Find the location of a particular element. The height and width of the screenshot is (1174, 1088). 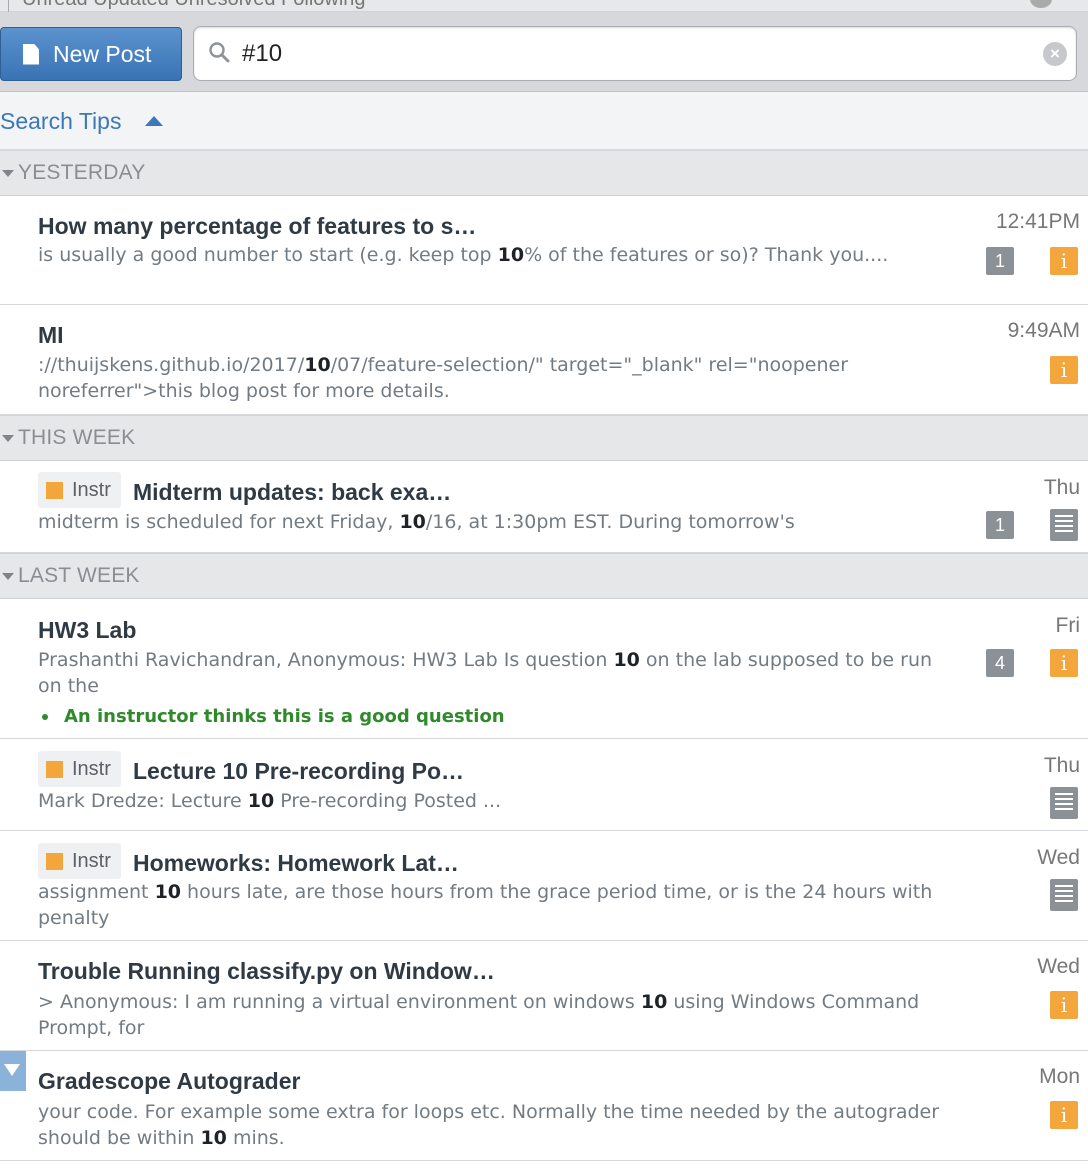

group-label: LAST WEEK is located at coordinates (79, 575).